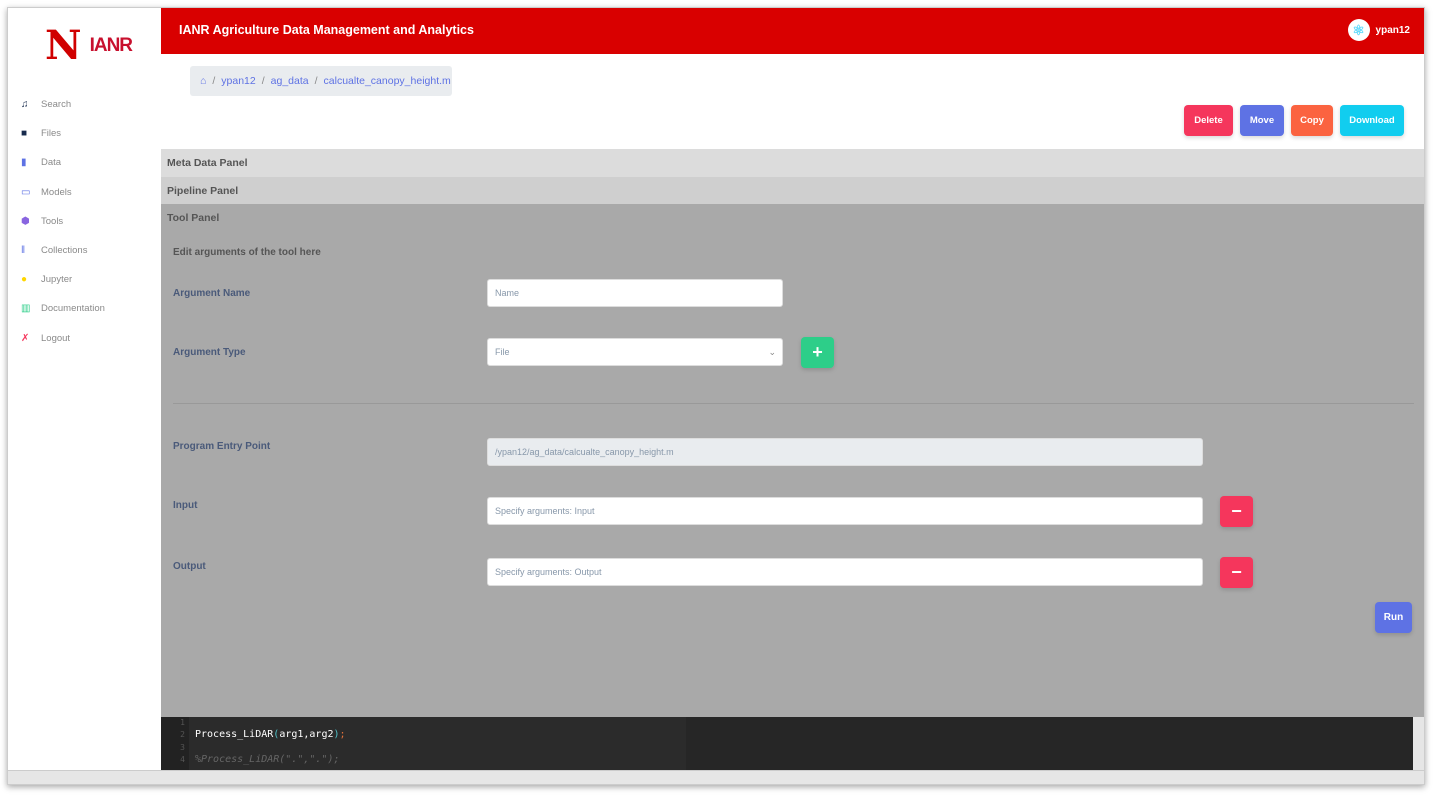 Image resolution: width=1438 pixels, height=799 pixels. What do you see at coordinates (203, 81) in the screenshot?
I see `home-icon: ⌂` at bounding box center [203, 81].